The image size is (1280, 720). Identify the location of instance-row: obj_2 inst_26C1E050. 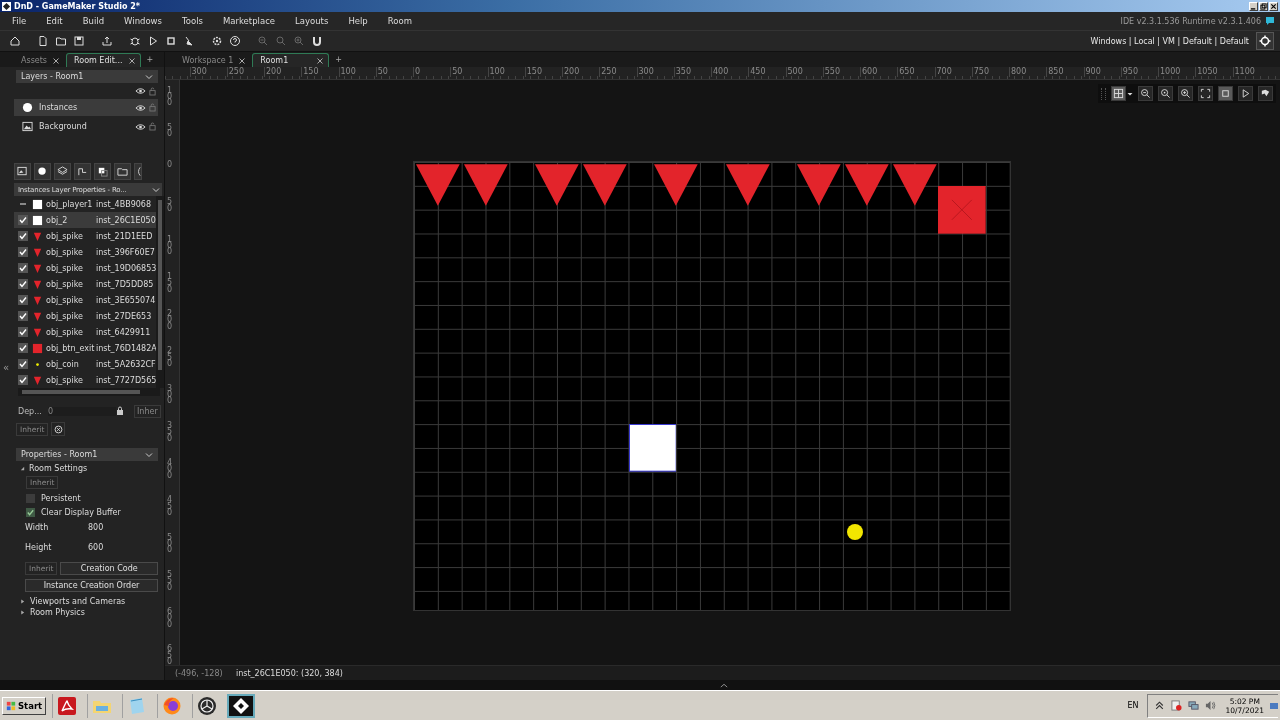
(85, 220).